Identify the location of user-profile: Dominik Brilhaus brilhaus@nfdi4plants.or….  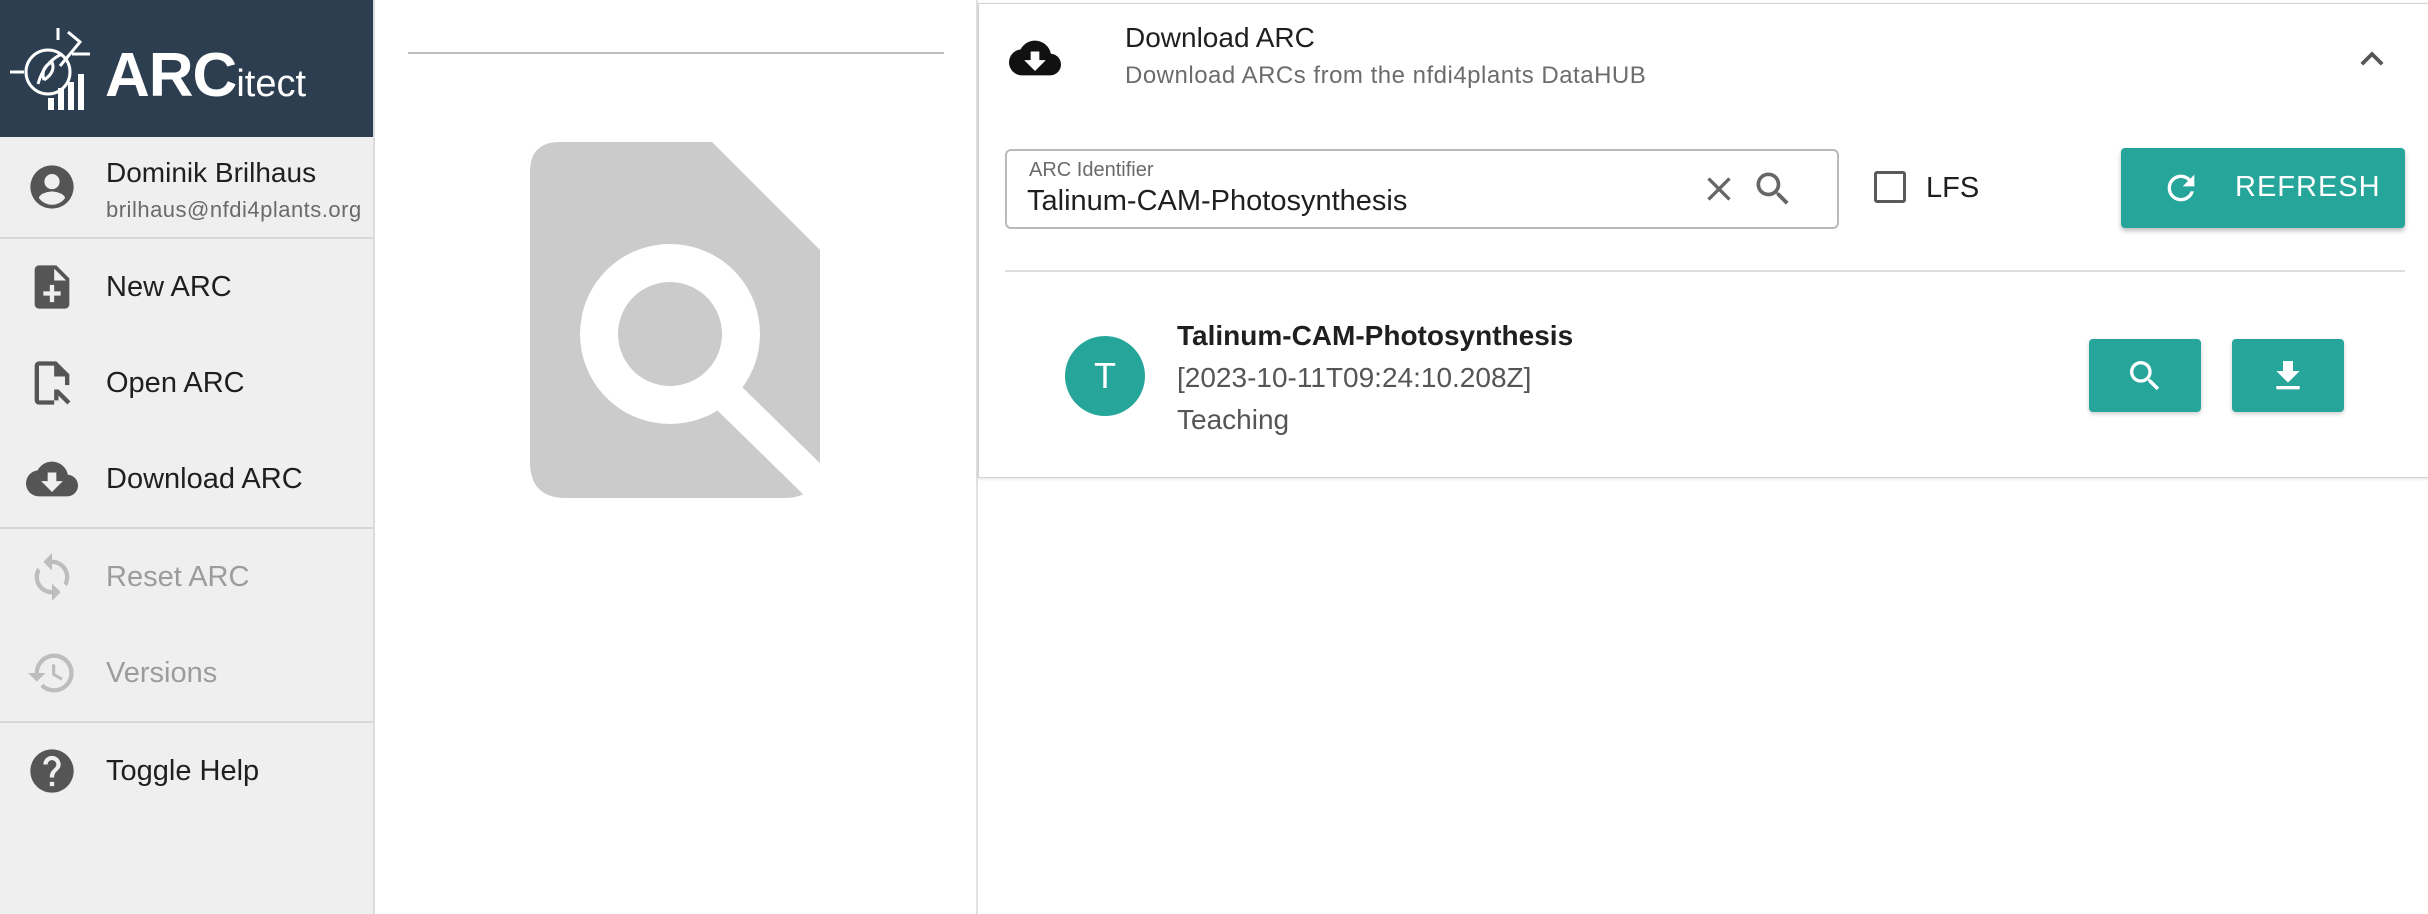
(186, 187).